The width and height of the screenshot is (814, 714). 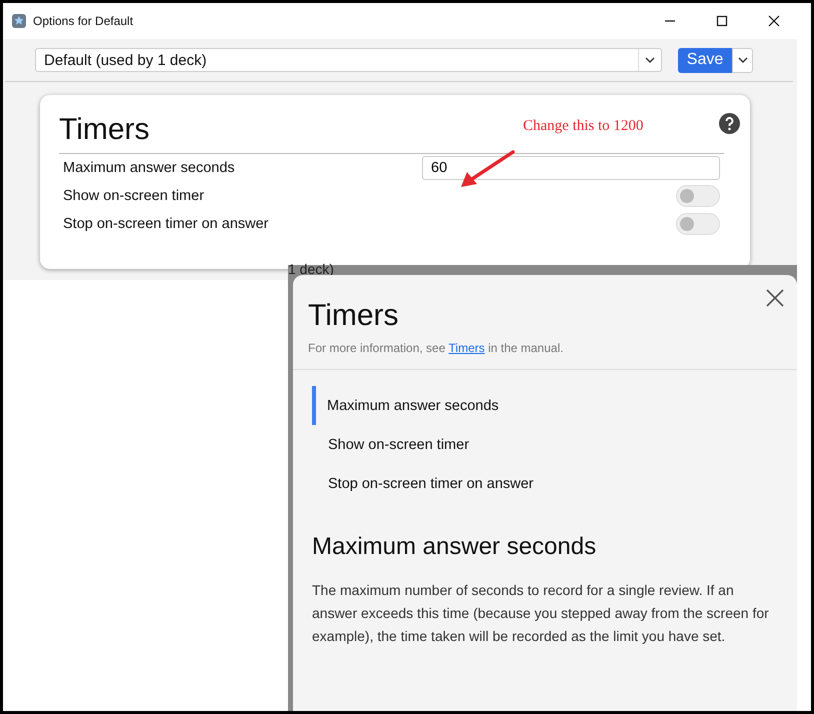 I want to click on help-topic: Stop on-screen timer on answer, so click(x=554, y=483).